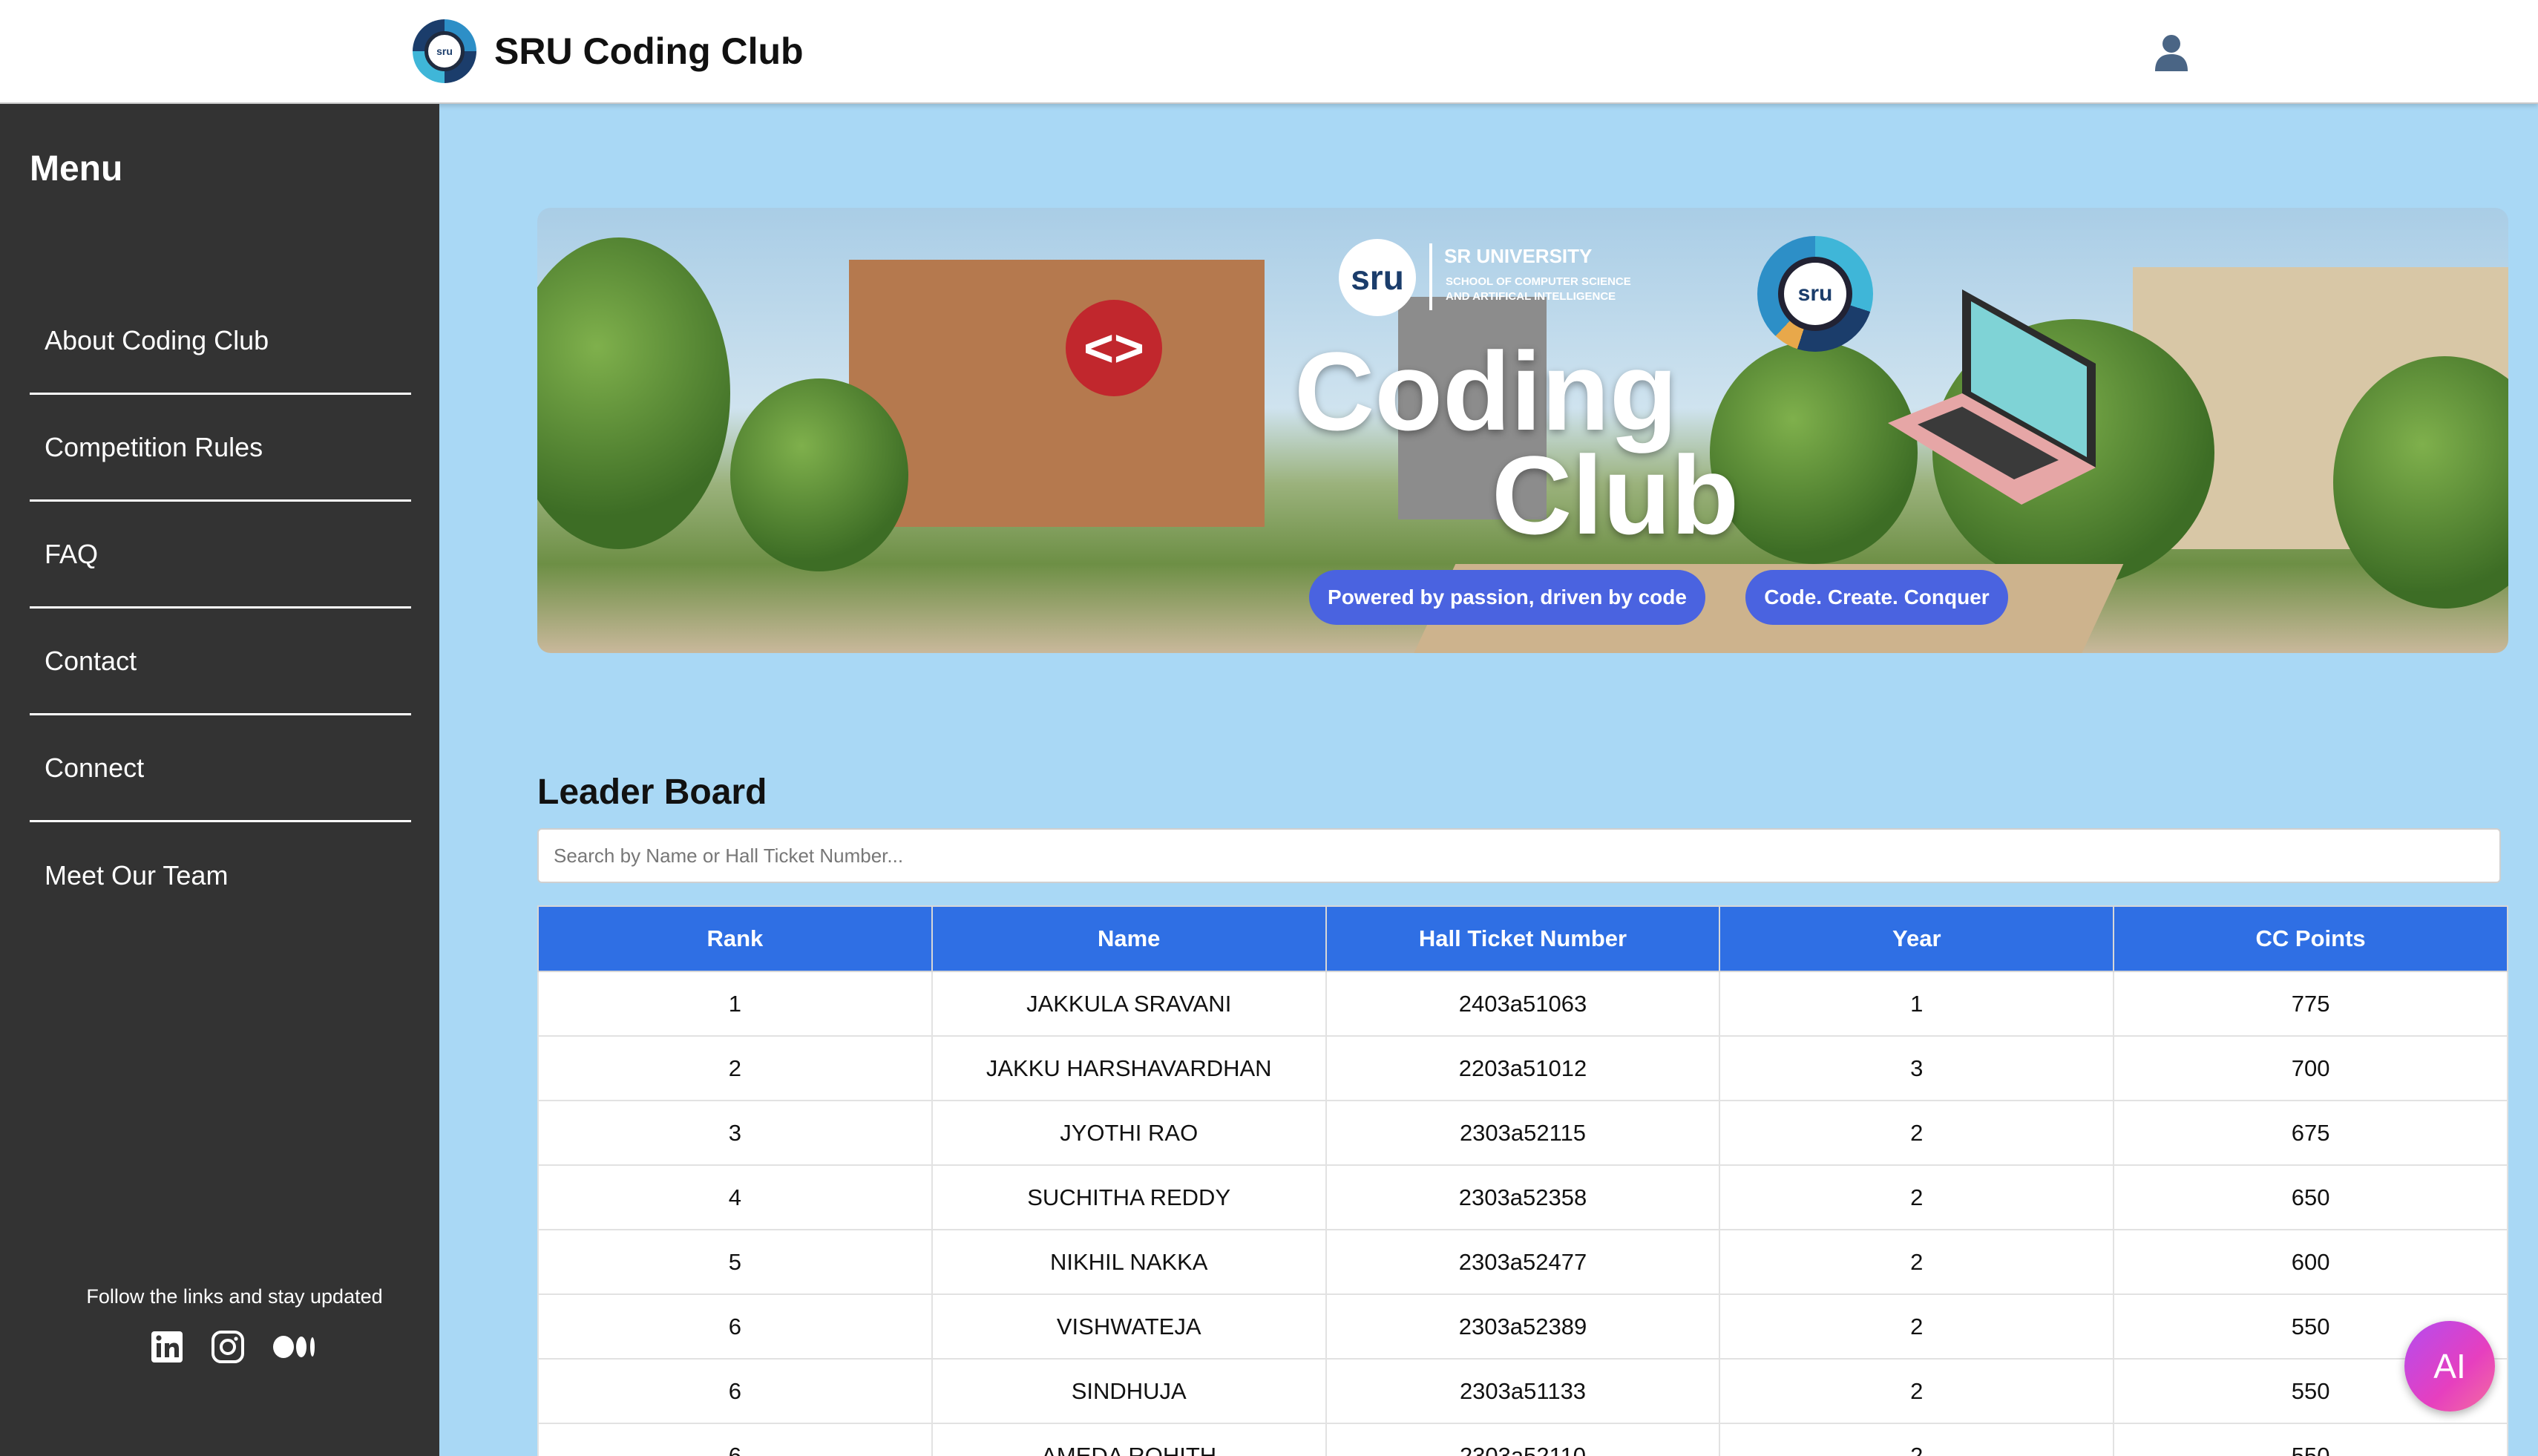 The image size is (2538, 1456). What do you see at coordinates (1518, 256) in the screenshot?
I see `university-name: SR UNIVERSITY` at bounding box center [1518, 256].